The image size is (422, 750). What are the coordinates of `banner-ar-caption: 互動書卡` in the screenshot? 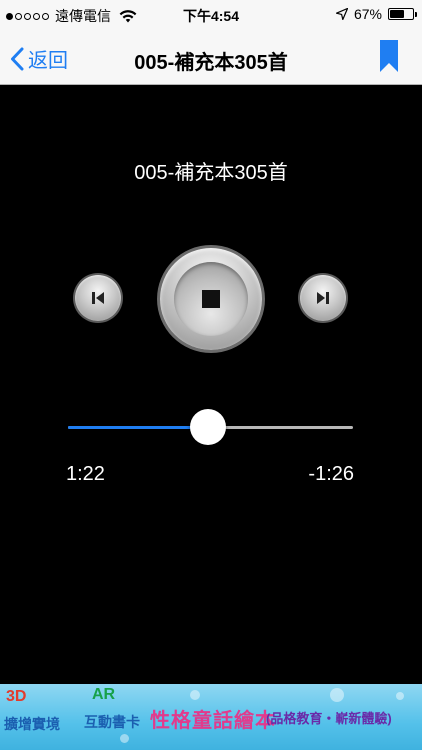 It's located at (112, 722).